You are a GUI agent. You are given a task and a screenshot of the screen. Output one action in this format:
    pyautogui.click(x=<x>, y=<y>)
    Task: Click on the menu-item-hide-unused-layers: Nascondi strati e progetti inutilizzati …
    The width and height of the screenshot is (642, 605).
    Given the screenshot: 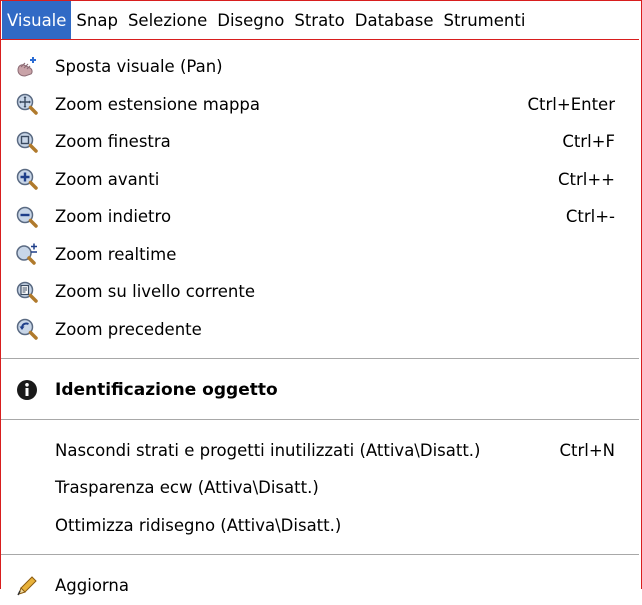 What is the action you would take?
    pyautogui.click(x=320, y=451)
    